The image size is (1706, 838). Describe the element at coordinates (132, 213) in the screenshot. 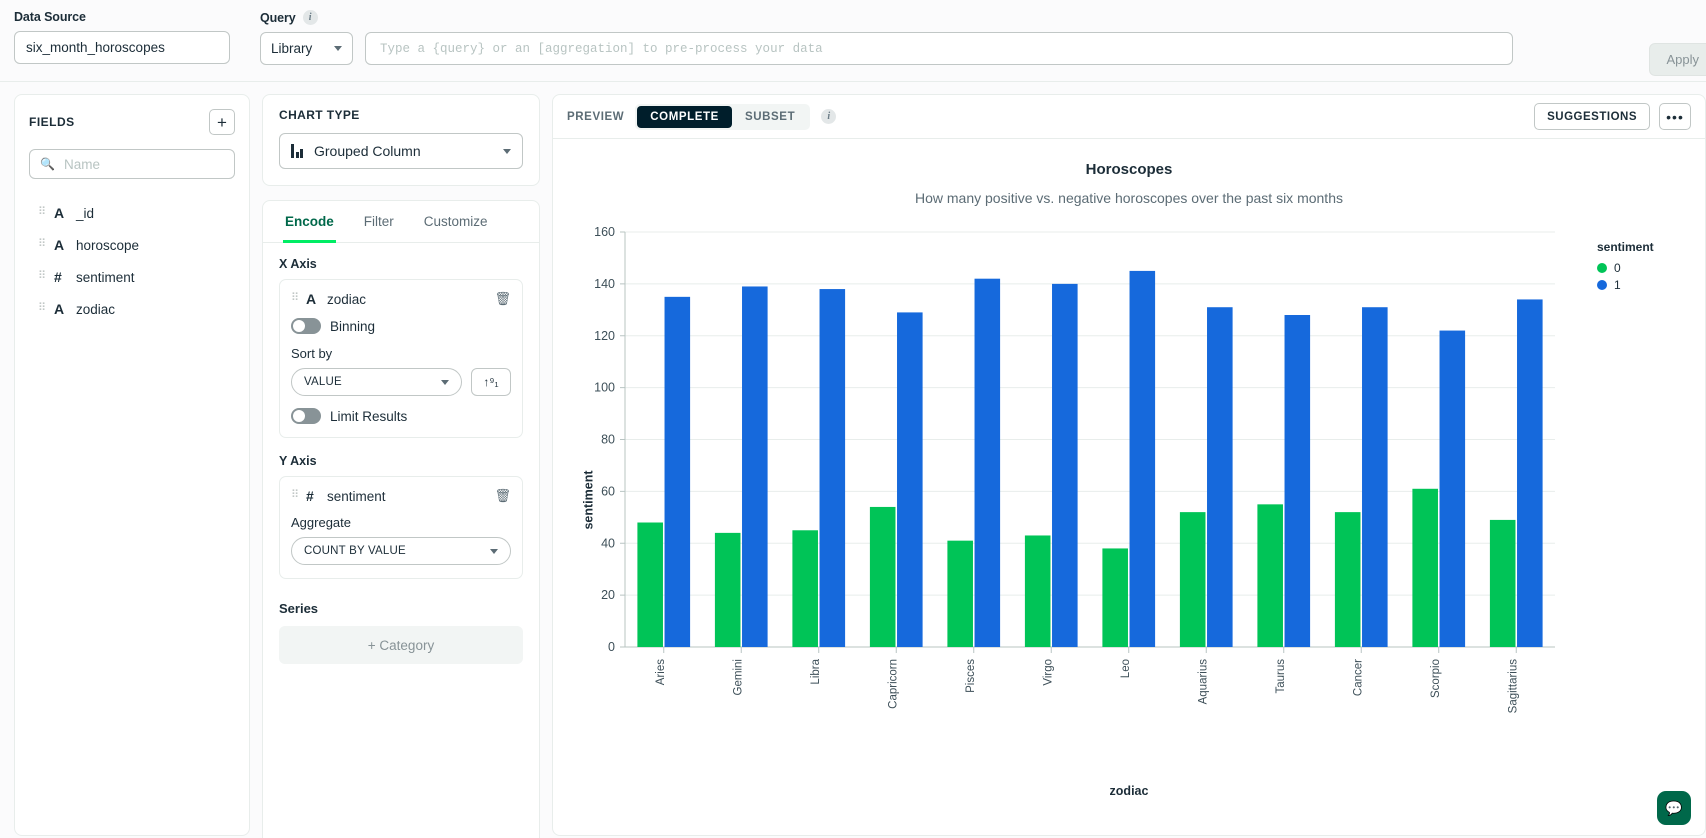

I see `field-list-item-id: ⠿ A _id` at that location.